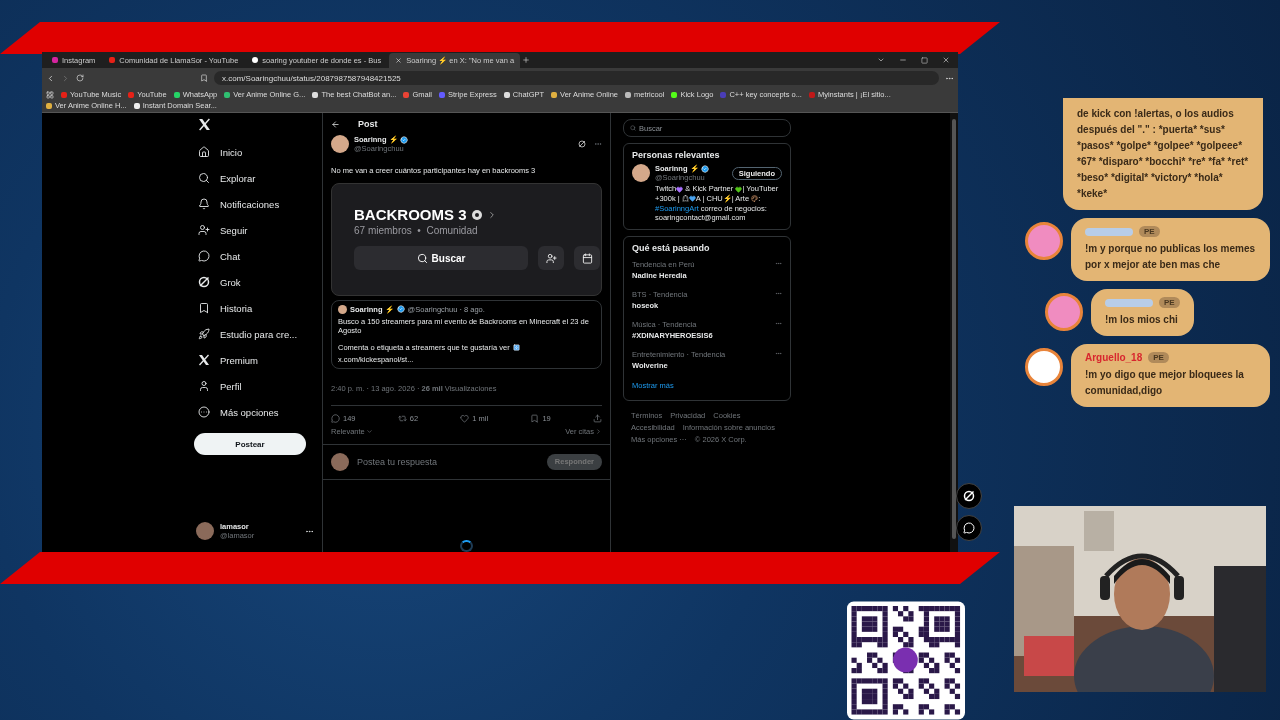  I want to click on nav-item: Notificaciones, so click(256, 204).